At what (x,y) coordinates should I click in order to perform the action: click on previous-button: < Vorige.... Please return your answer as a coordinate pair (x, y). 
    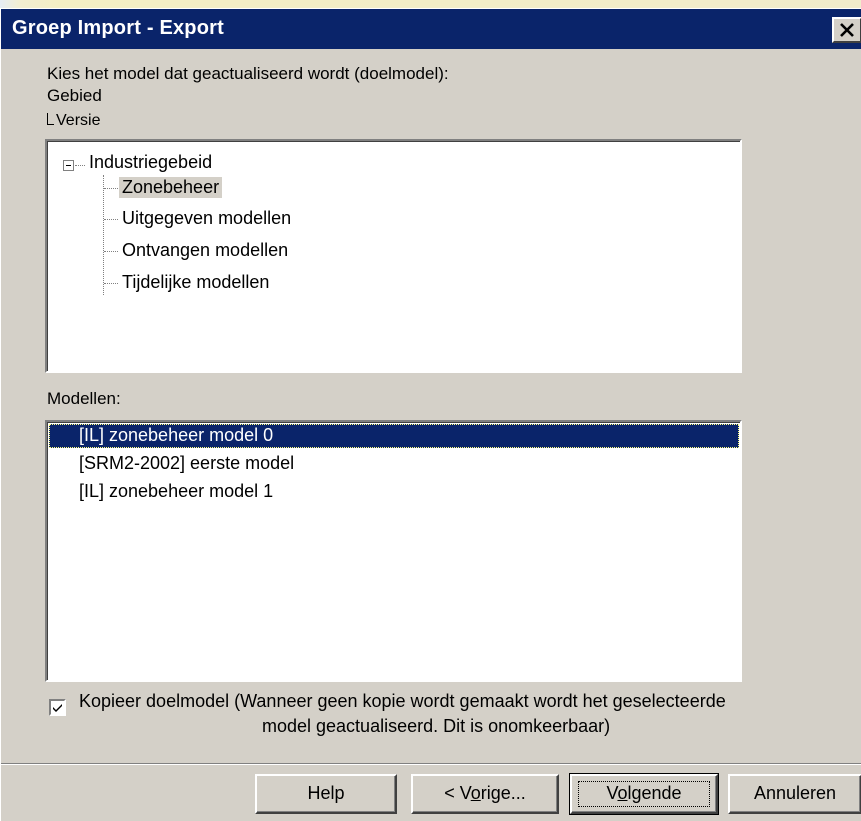
    Looking at the image, I should click on (485, 794).